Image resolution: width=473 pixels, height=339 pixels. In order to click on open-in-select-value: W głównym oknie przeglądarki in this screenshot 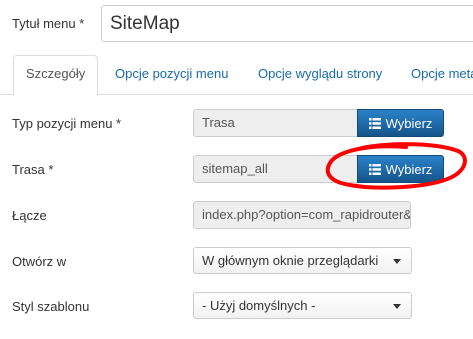, I will do `click(290, 260)`.